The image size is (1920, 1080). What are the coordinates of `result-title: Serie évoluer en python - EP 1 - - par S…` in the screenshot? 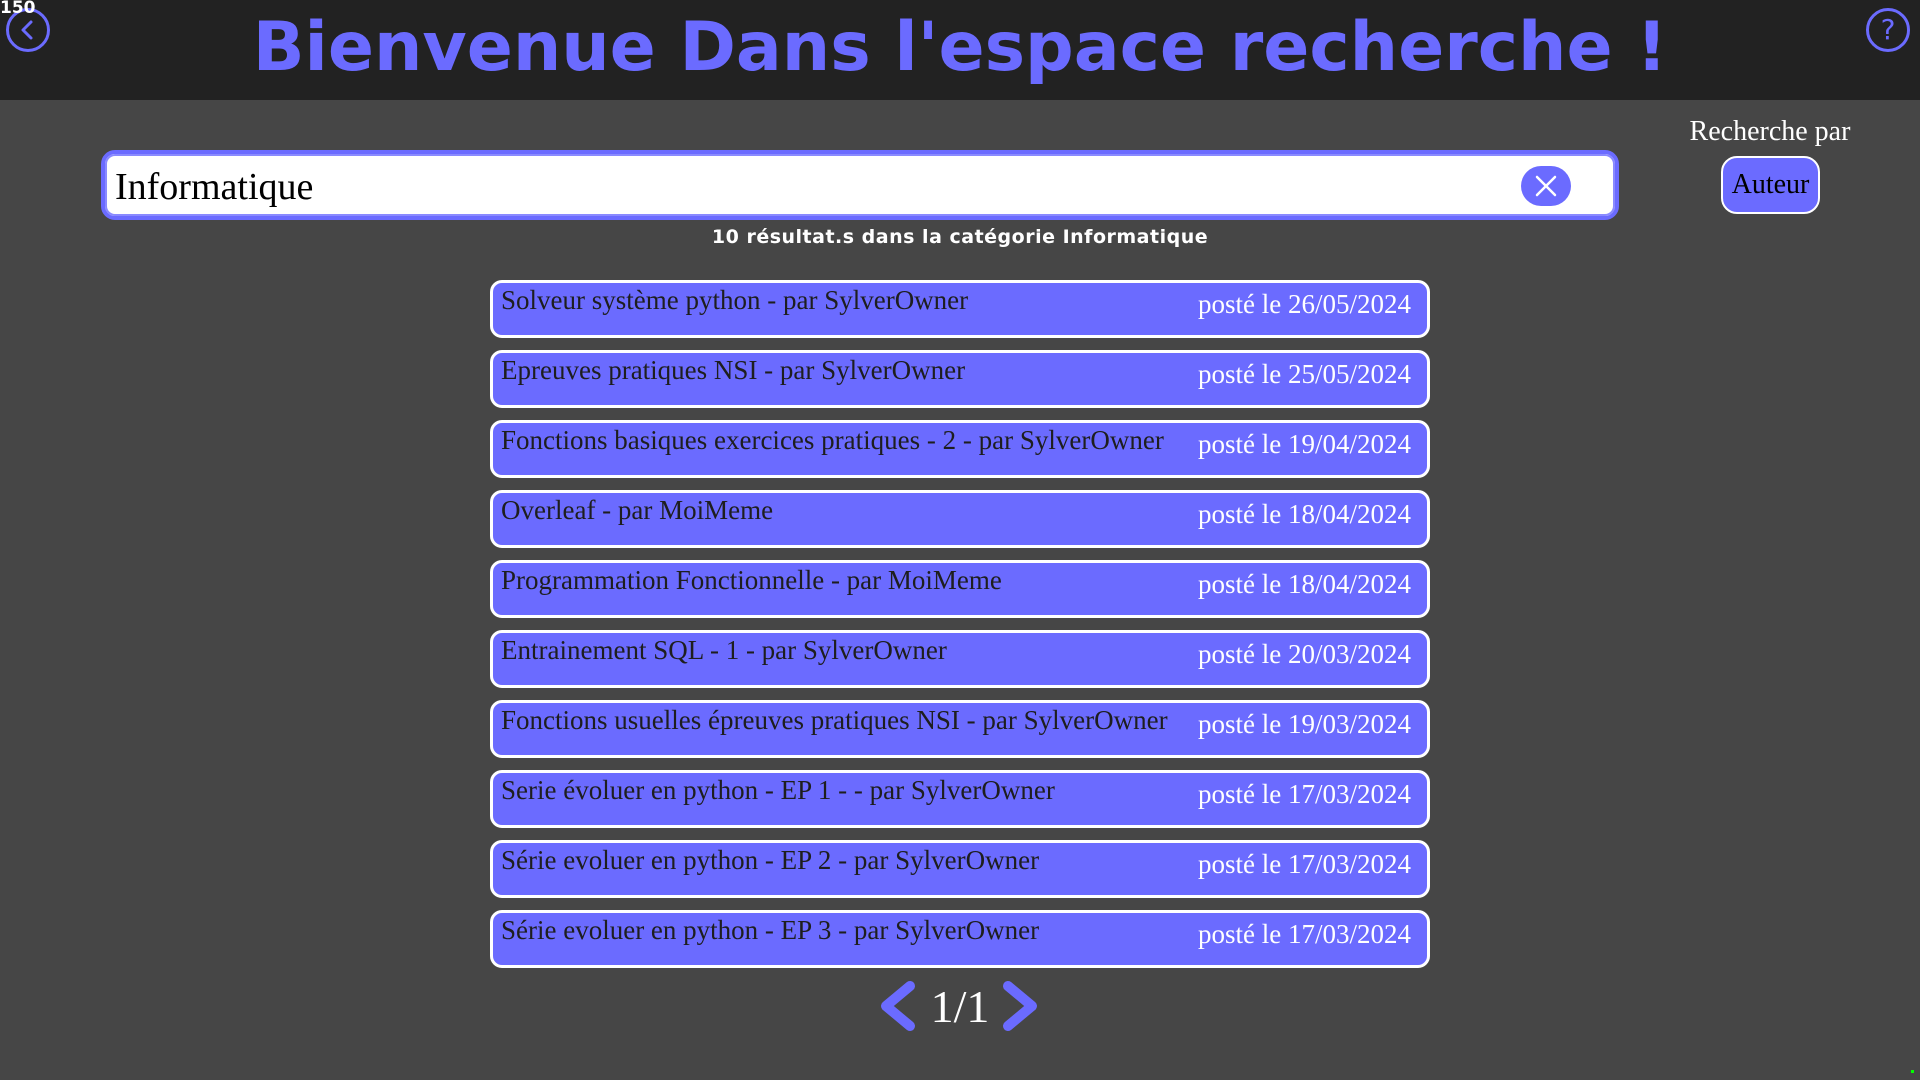 It's located at (778, 790).